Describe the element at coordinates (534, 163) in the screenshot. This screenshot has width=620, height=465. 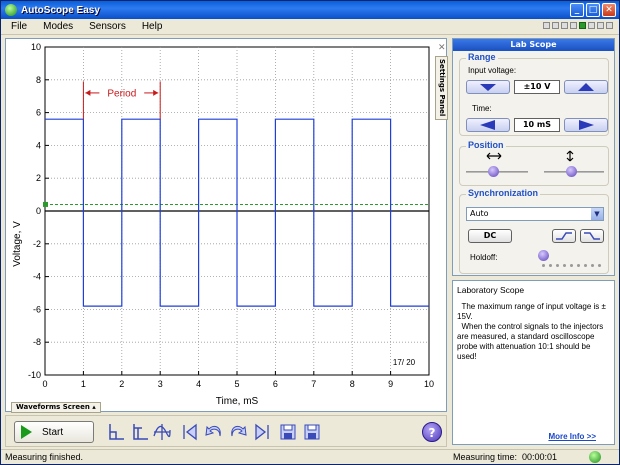
I see `position-group: Position` at that location.